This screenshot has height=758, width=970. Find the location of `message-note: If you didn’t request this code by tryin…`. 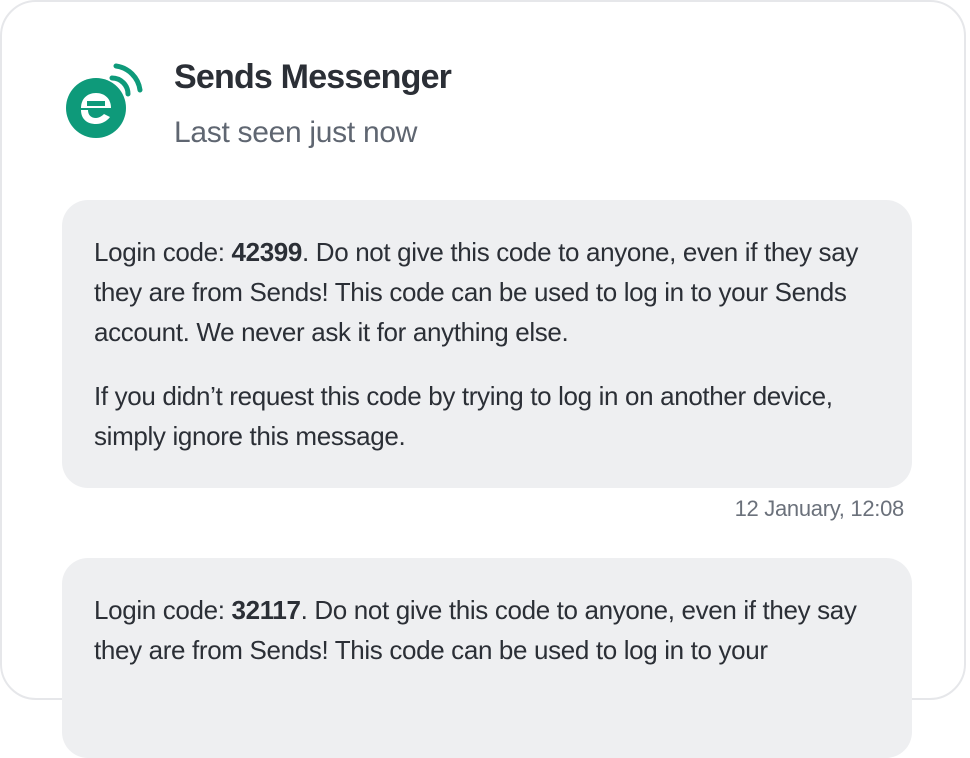

message-note: If you didn’t request this code by tryin… is located at coordinates (463, 416).